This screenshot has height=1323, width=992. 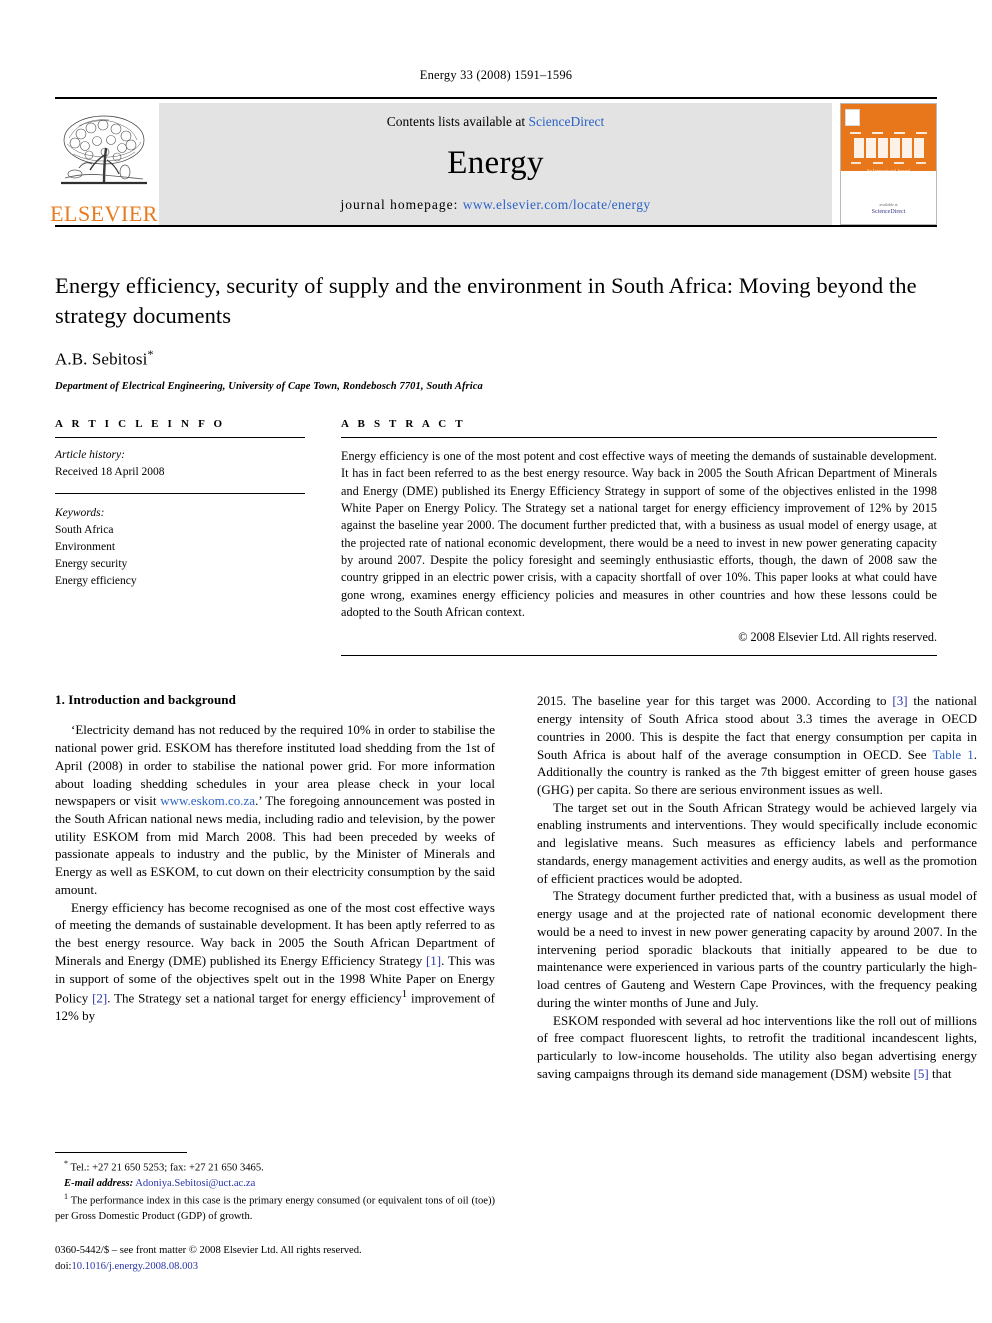 What do you see at coordinates (96, 581) in the screenshot?
I see `keyword-item: Energy efficiency` at bounding box center [96, 581].